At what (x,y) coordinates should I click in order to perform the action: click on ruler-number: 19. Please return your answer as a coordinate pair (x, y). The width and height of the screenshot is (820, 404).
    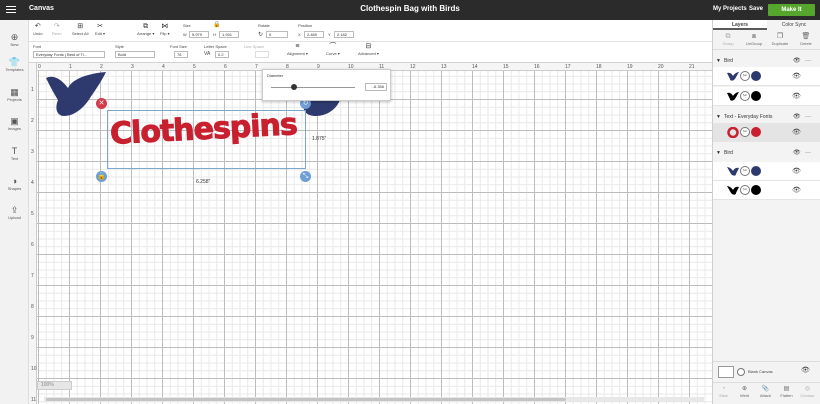
    Looking at the image, I should click on (630, 67).